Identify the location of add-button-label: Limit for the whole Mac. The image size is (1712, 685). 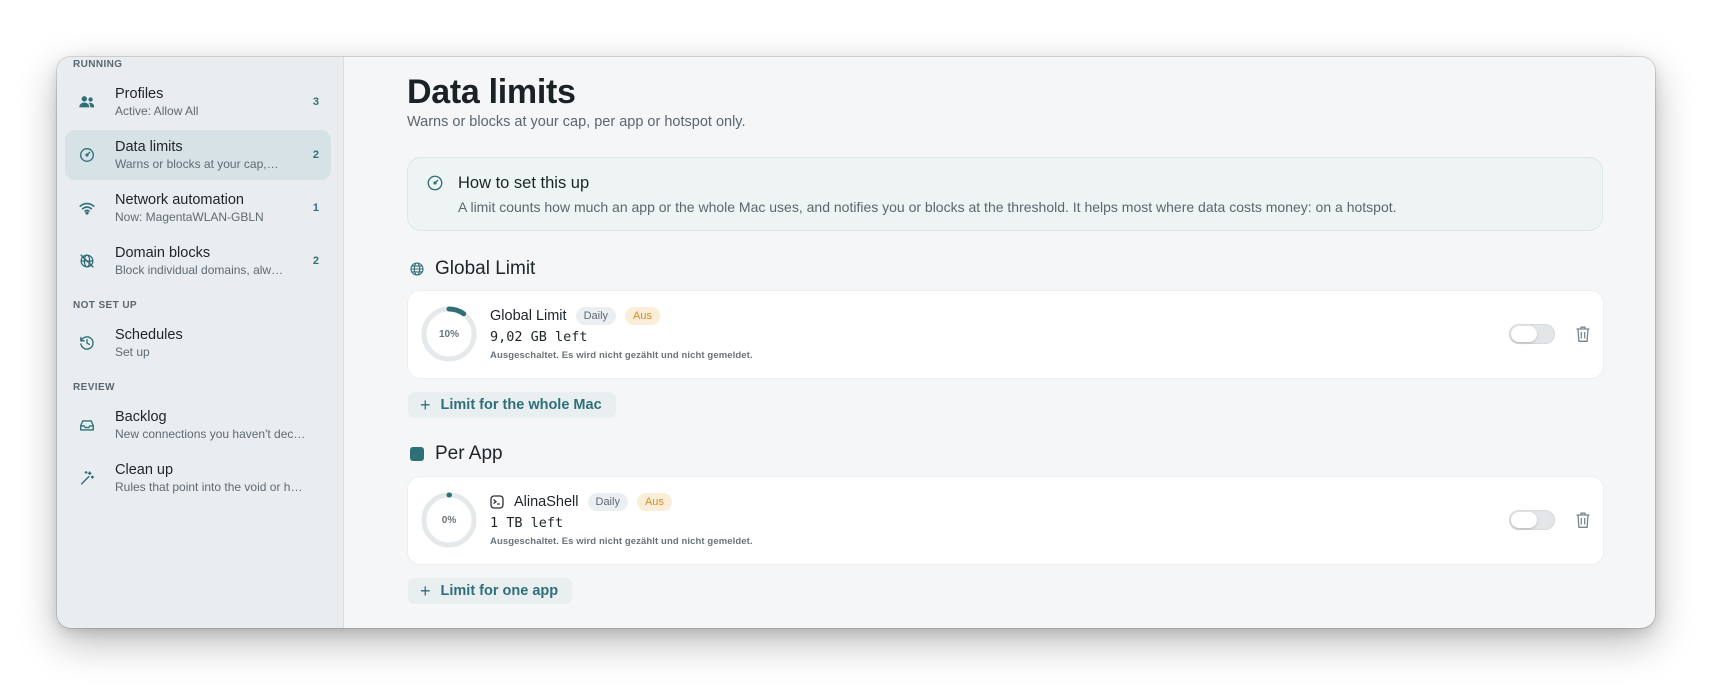
(521, 405).